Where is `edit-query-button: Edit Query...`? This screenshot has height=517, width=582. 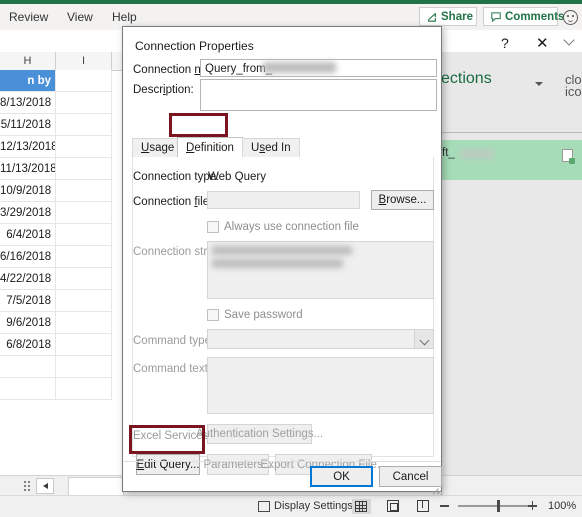
edit-query-button: Edit Query... is located at coordinates (168, 464).